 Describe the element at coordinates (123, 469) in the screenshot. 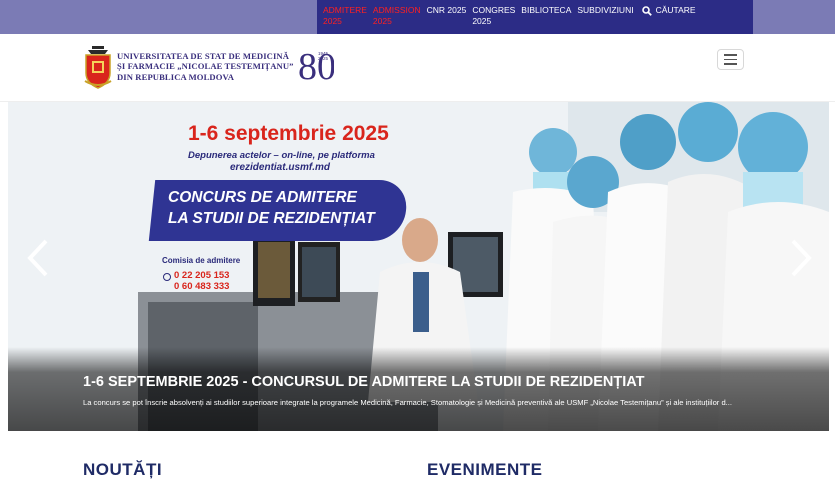

I see `news-section-title: NOUTĂȚI` at that location.